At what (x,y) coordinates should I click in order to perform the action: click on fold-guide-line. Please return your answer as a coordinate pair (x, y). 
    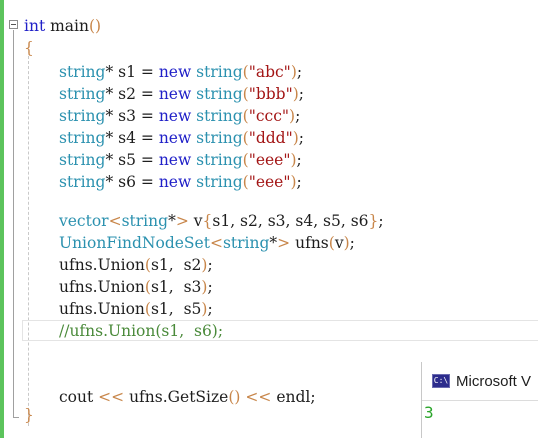
    Looking at the image, I should click on (13, 224).